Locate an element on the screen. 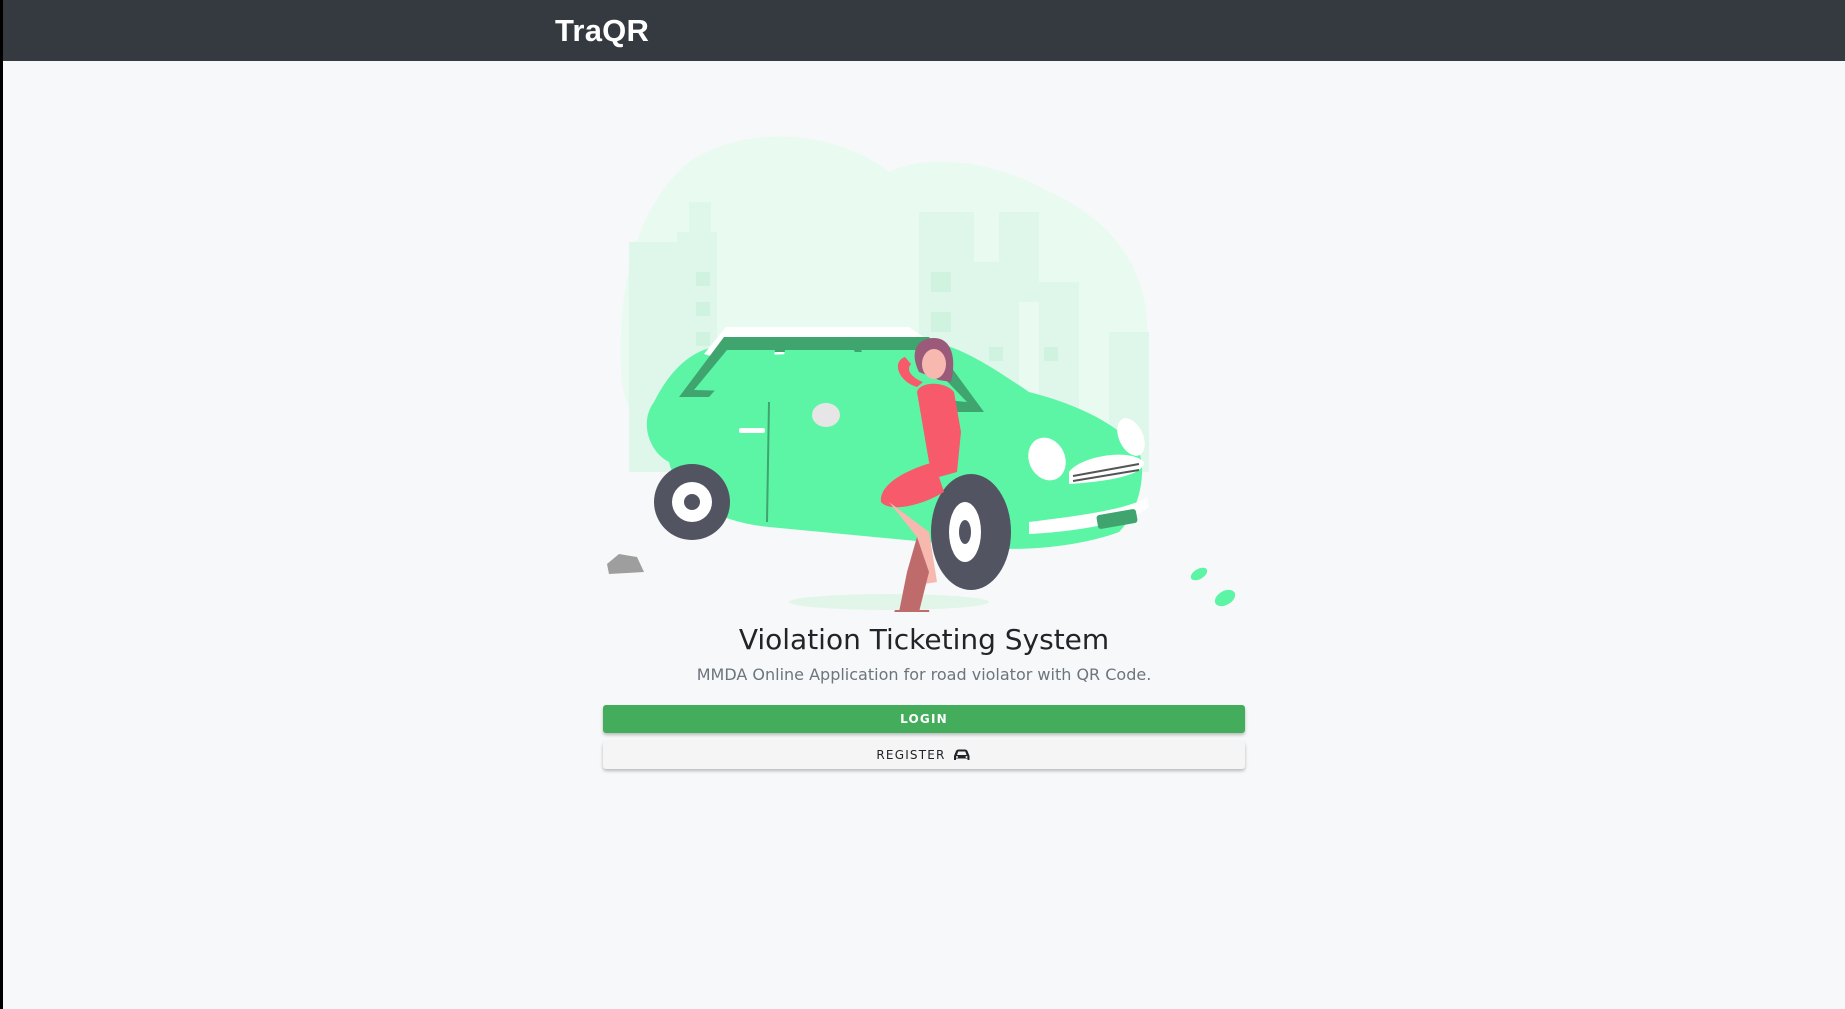 The image size is (1845, 1009). login-button-label: LOGIN is located at coordinates (924, 719).